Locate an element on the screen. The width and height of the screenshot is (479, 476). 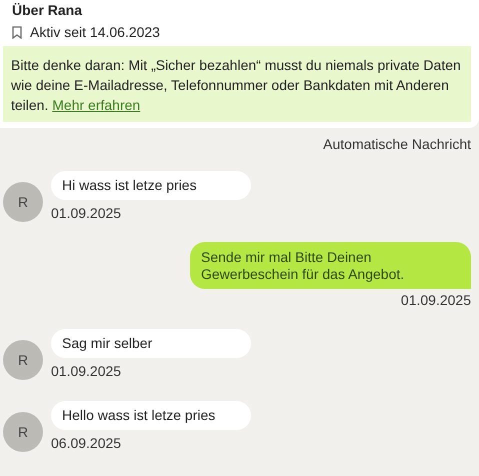
profile-title: Über Rana is located at coordinates (47, 10).